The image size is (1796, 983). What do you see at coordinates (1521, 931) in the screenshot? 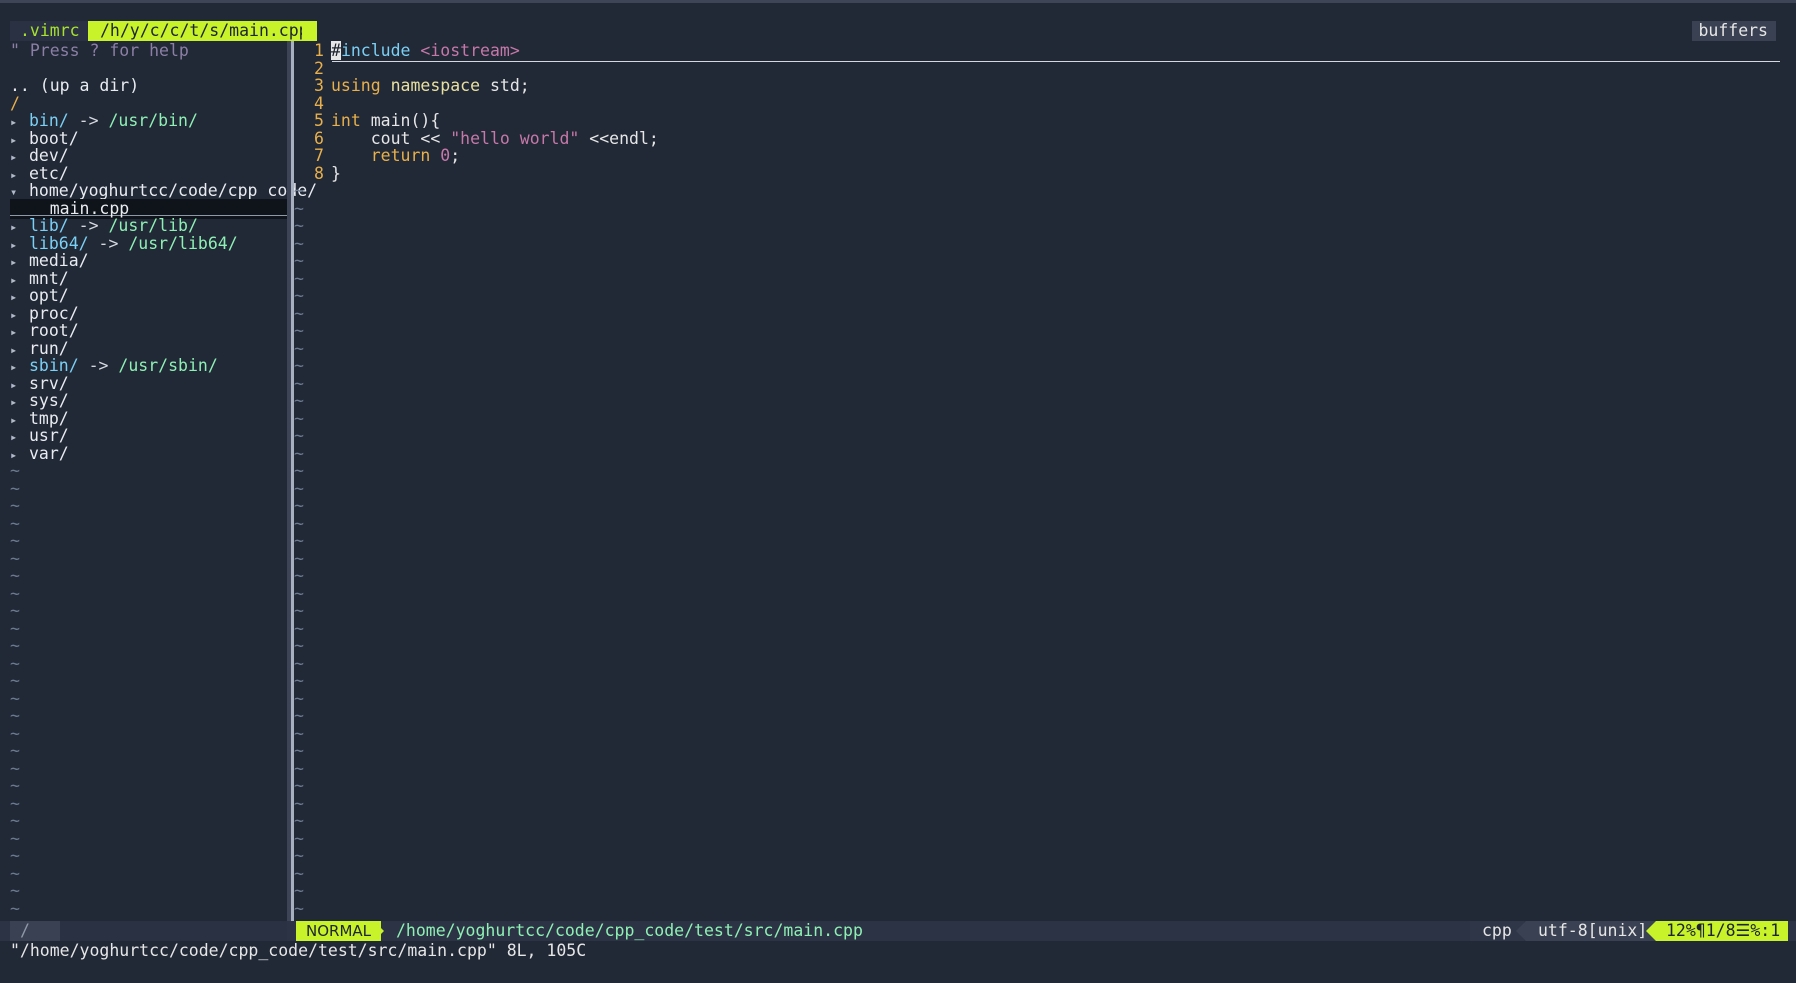
I see `encoding-arrow-icon` at bounding box center [1521, 931].